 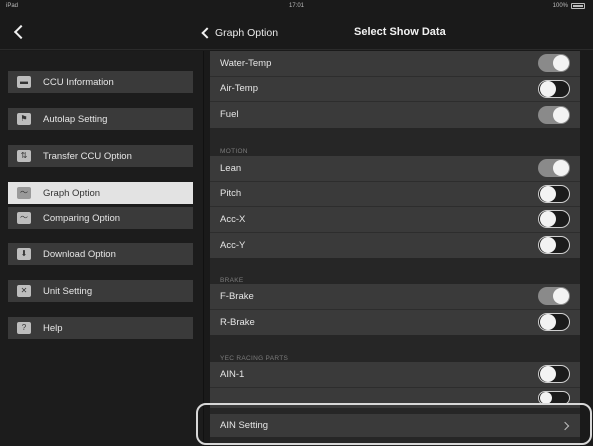 I want to click on car-icon: ▬, so click(x=24, y=82).